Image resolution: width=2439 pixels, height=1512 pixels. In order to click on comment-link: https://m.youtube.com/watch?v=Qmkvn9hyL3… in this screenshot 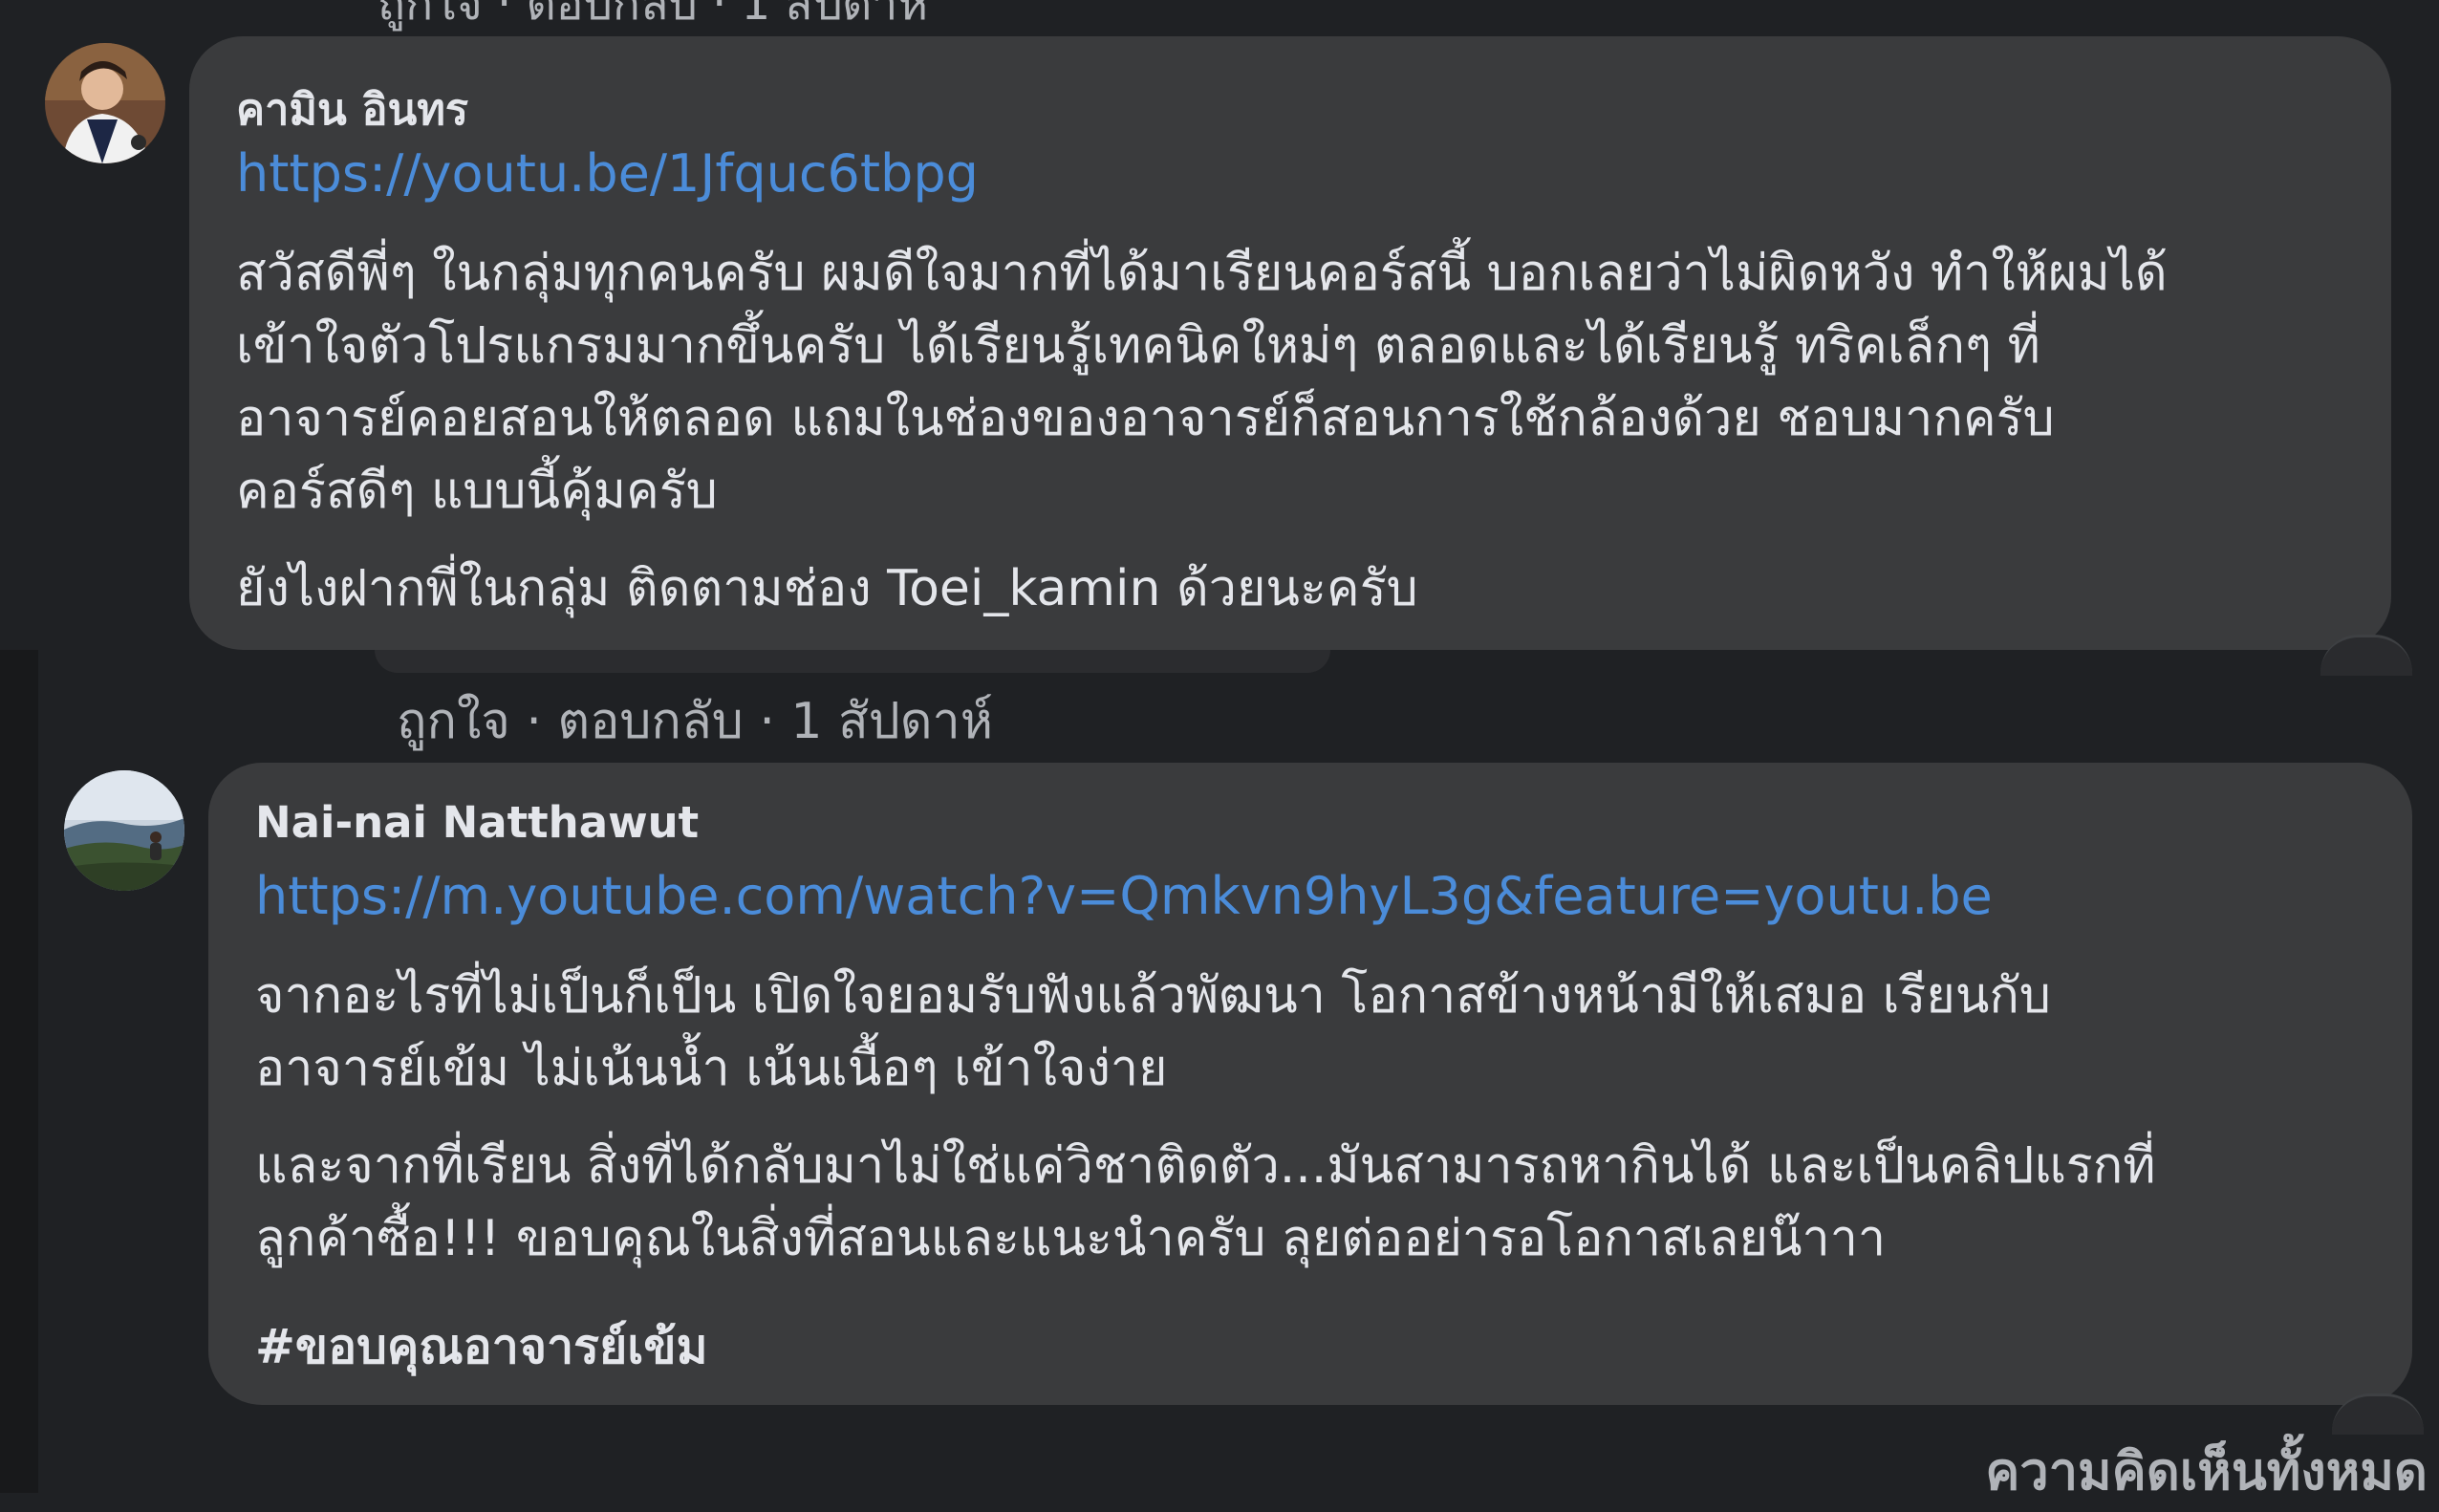, I will do `click(1124, 896)`.